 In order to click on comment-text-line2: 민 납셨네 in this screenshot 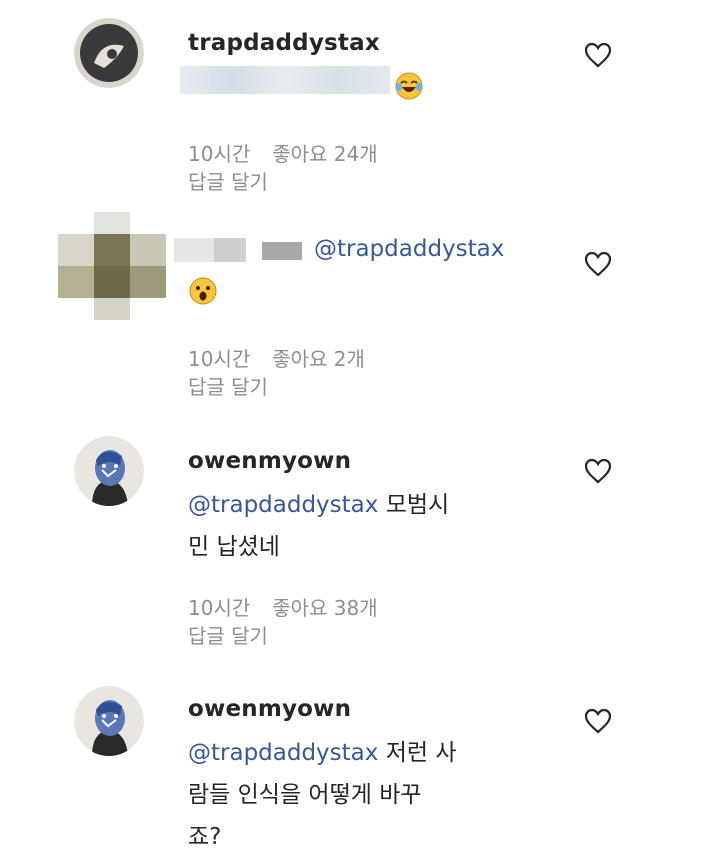, I will do `click(234, 547)`.